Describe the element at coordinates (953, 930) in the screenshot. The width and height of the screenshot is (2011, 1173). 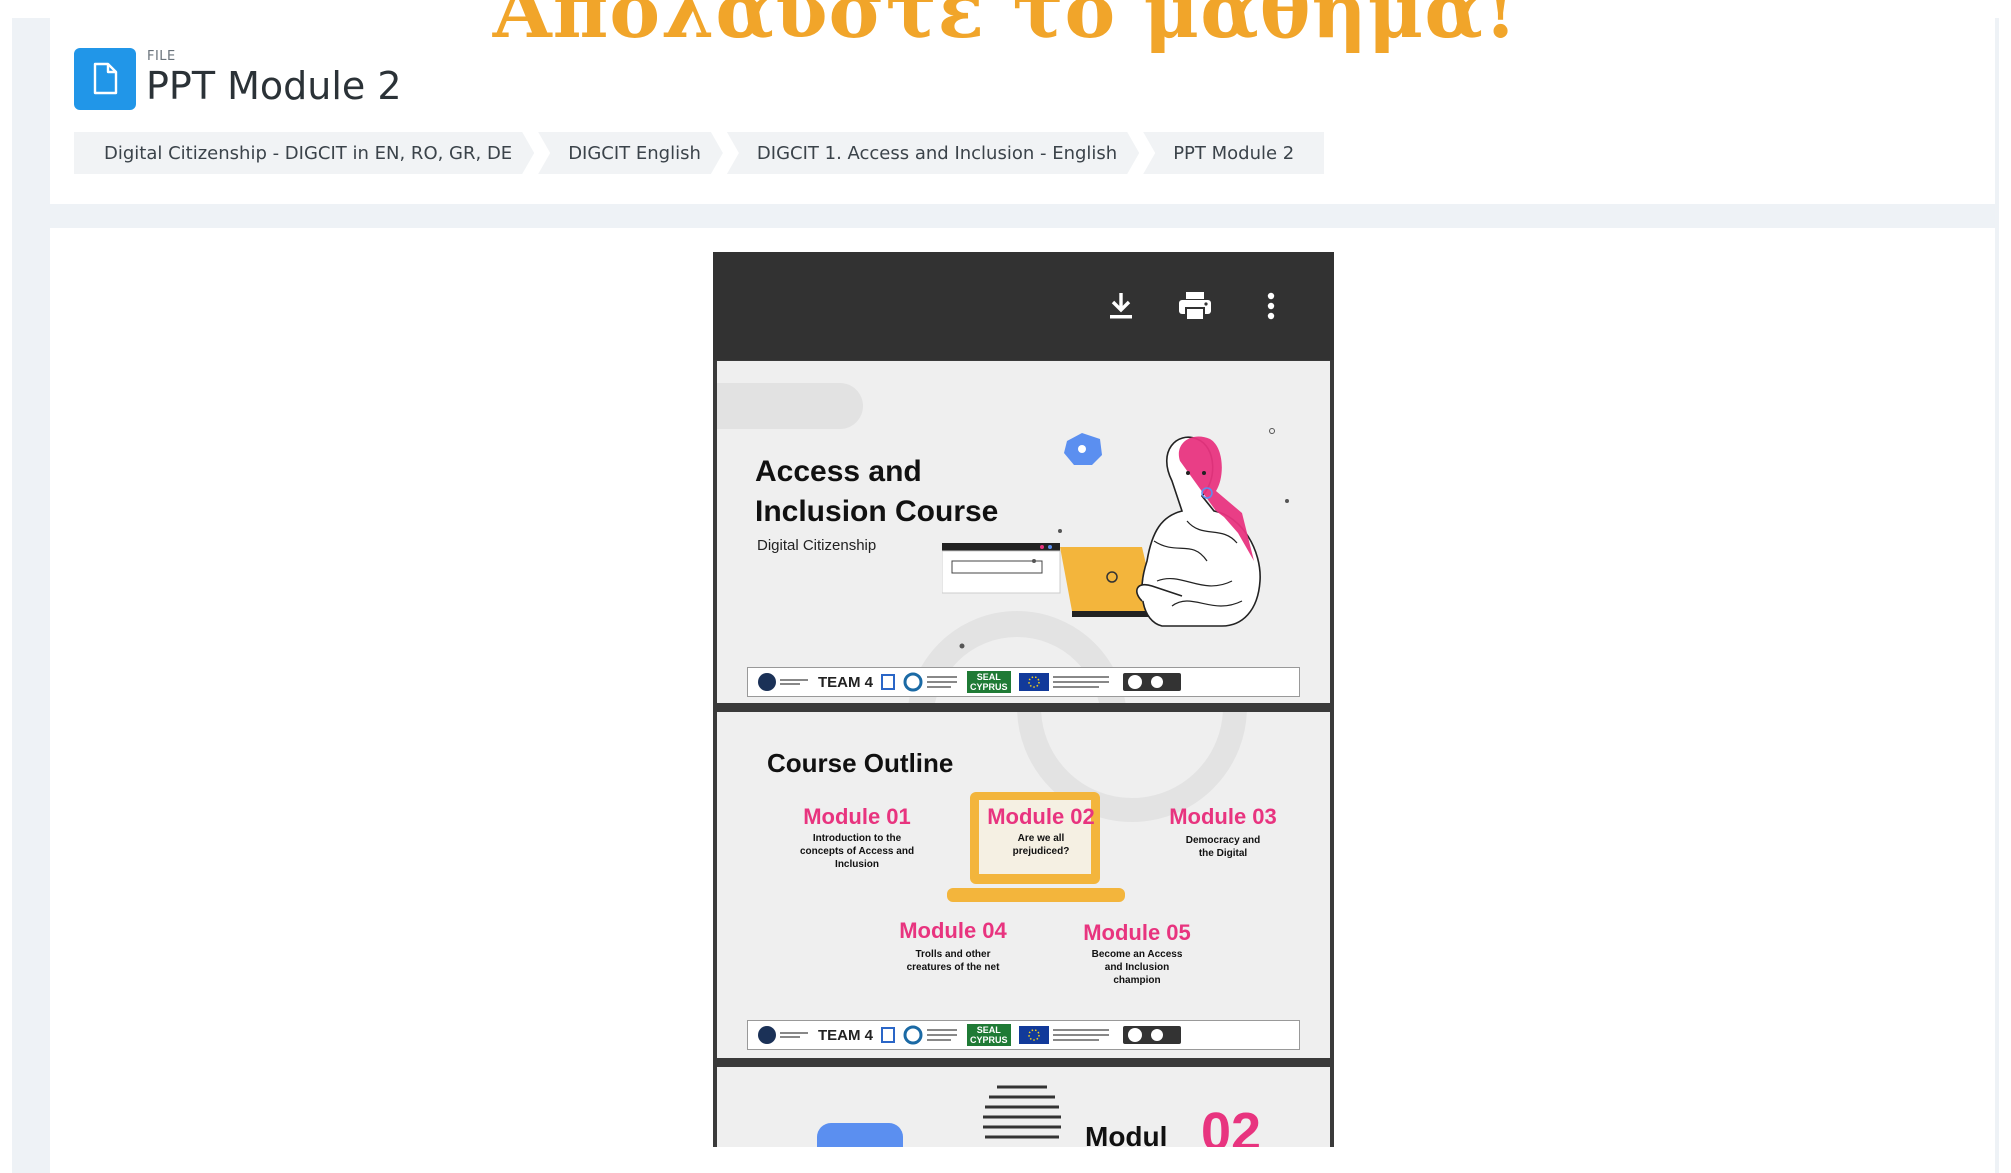
I see `module-04-title: Module 04` at that location.